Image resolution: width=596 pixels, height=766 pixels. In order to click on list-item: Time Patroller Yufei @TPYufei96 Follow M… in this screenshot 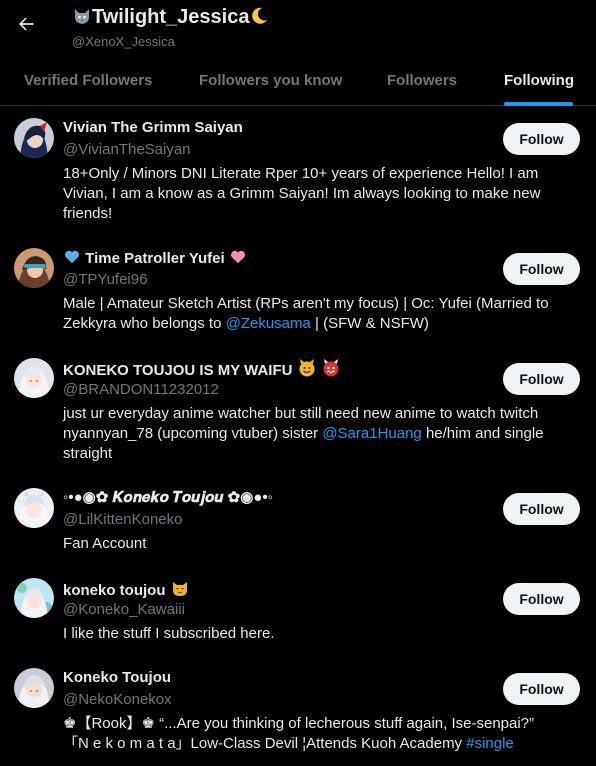, I will do `click(298, 291)`.